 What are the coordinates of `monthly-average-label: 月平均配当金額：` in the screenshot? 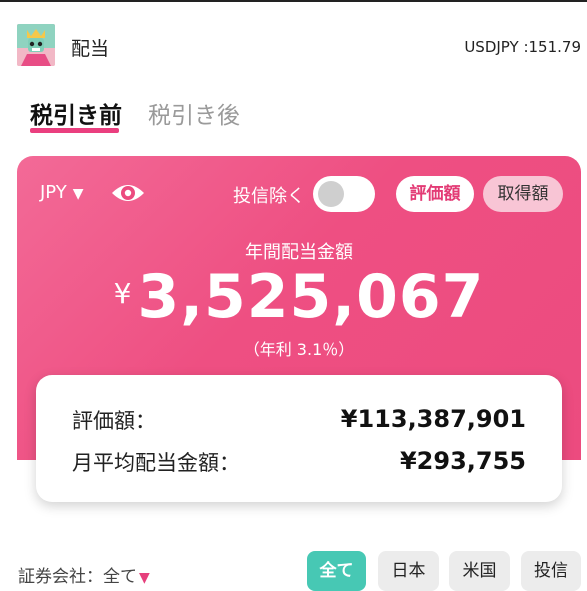 It's located at (156, 463).